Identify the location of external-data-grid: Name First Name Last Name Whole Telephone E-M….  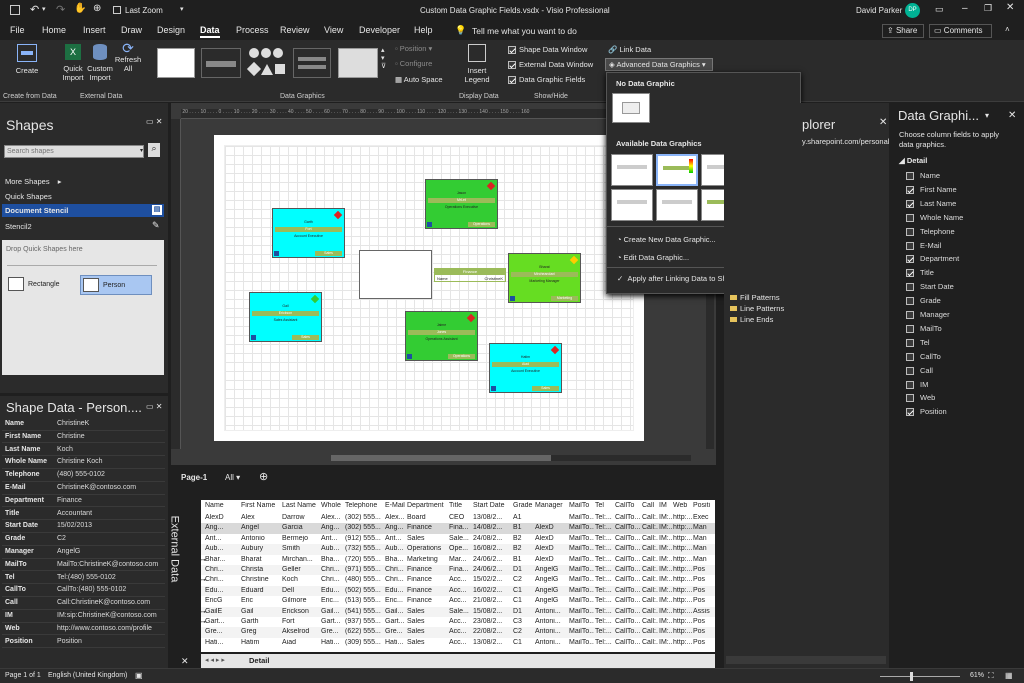
(458, 576).